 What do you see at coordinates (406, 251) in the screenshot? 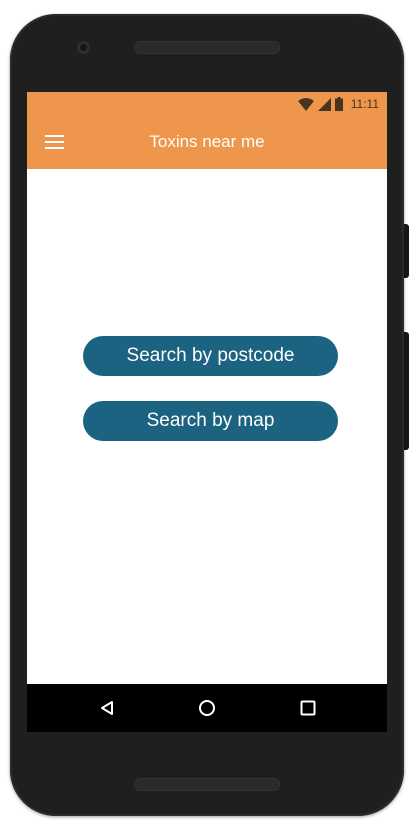
I see `power-button` at bounding box center [406, 251].